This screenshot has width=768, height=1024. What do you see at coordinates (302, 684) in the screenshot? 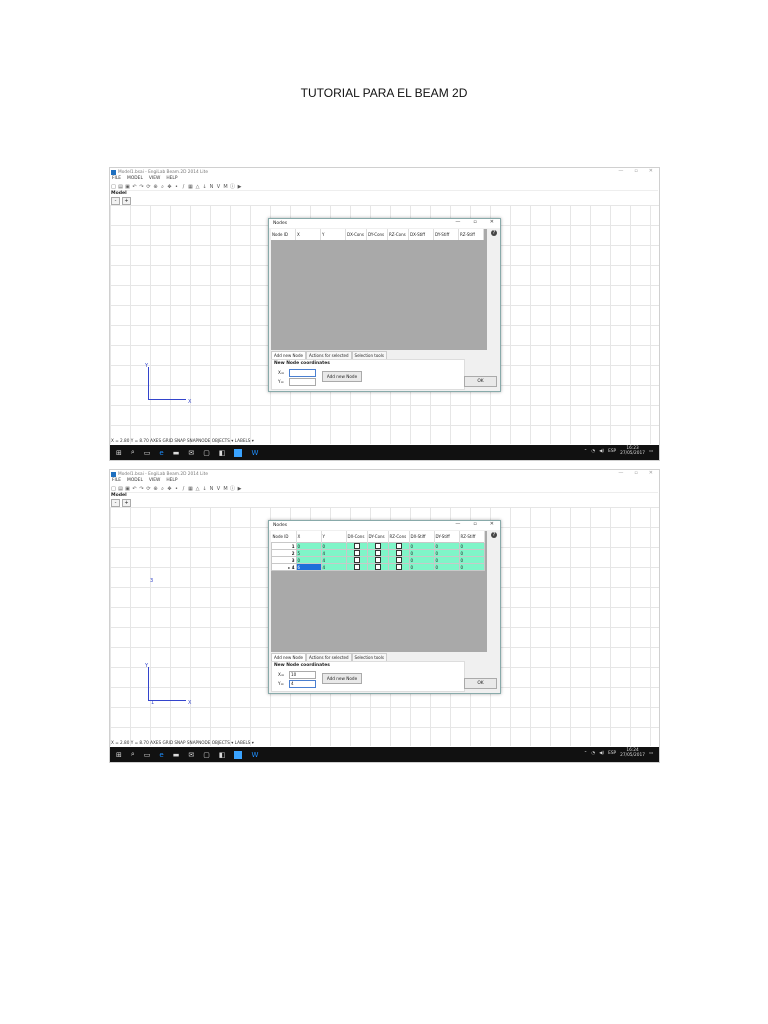
I see `y-input: 4` at bounding box center [302, 684].